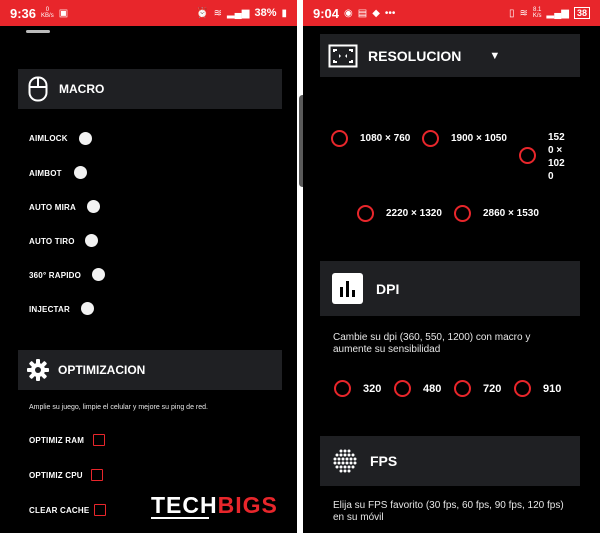 The height and width of the screenshot is (533, 600). I want to click on radio-label: 1080 × 760, so click(385, 138).